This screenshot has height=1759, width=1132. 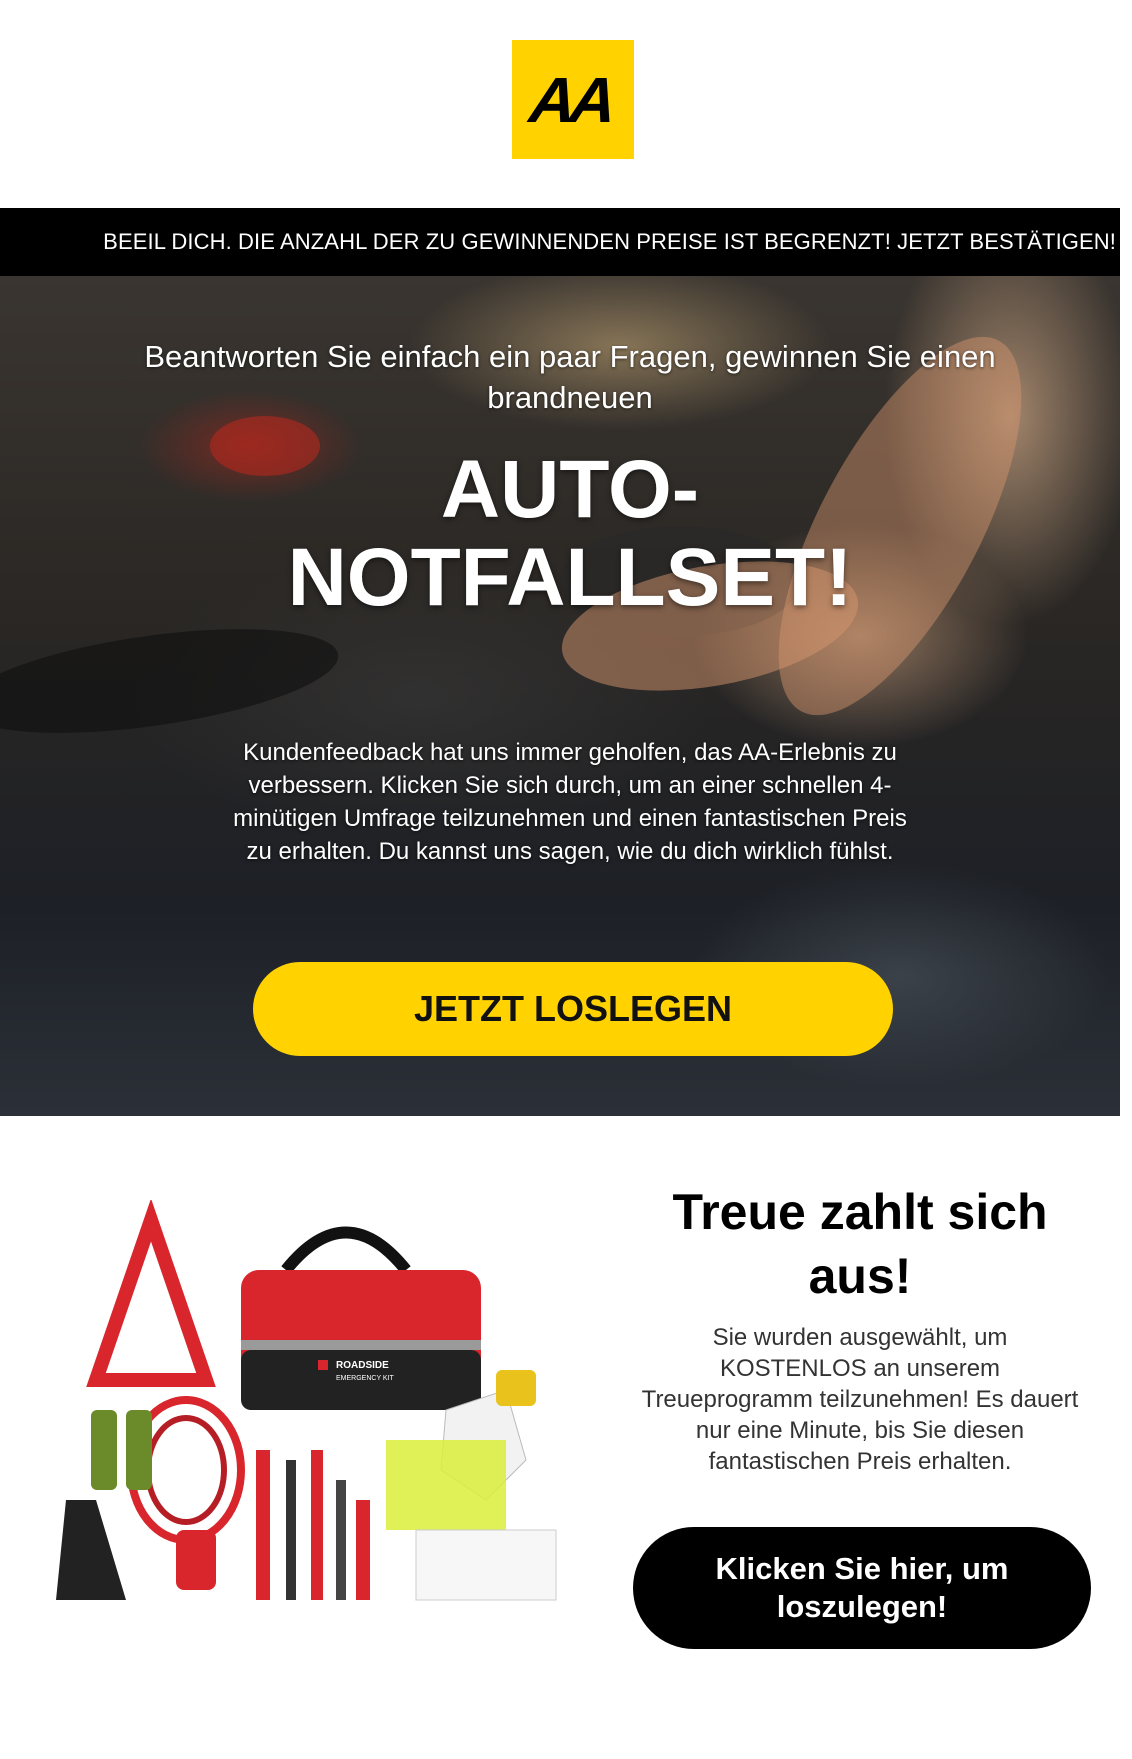 I want to click on tool-icon, so click(x=263, y=1525).